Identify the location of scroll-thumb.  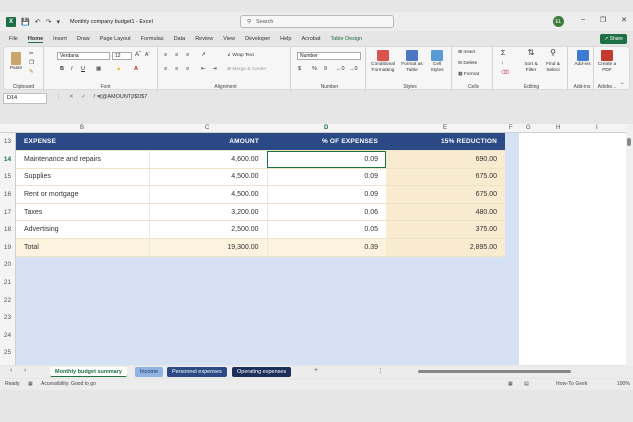
(629, 142).